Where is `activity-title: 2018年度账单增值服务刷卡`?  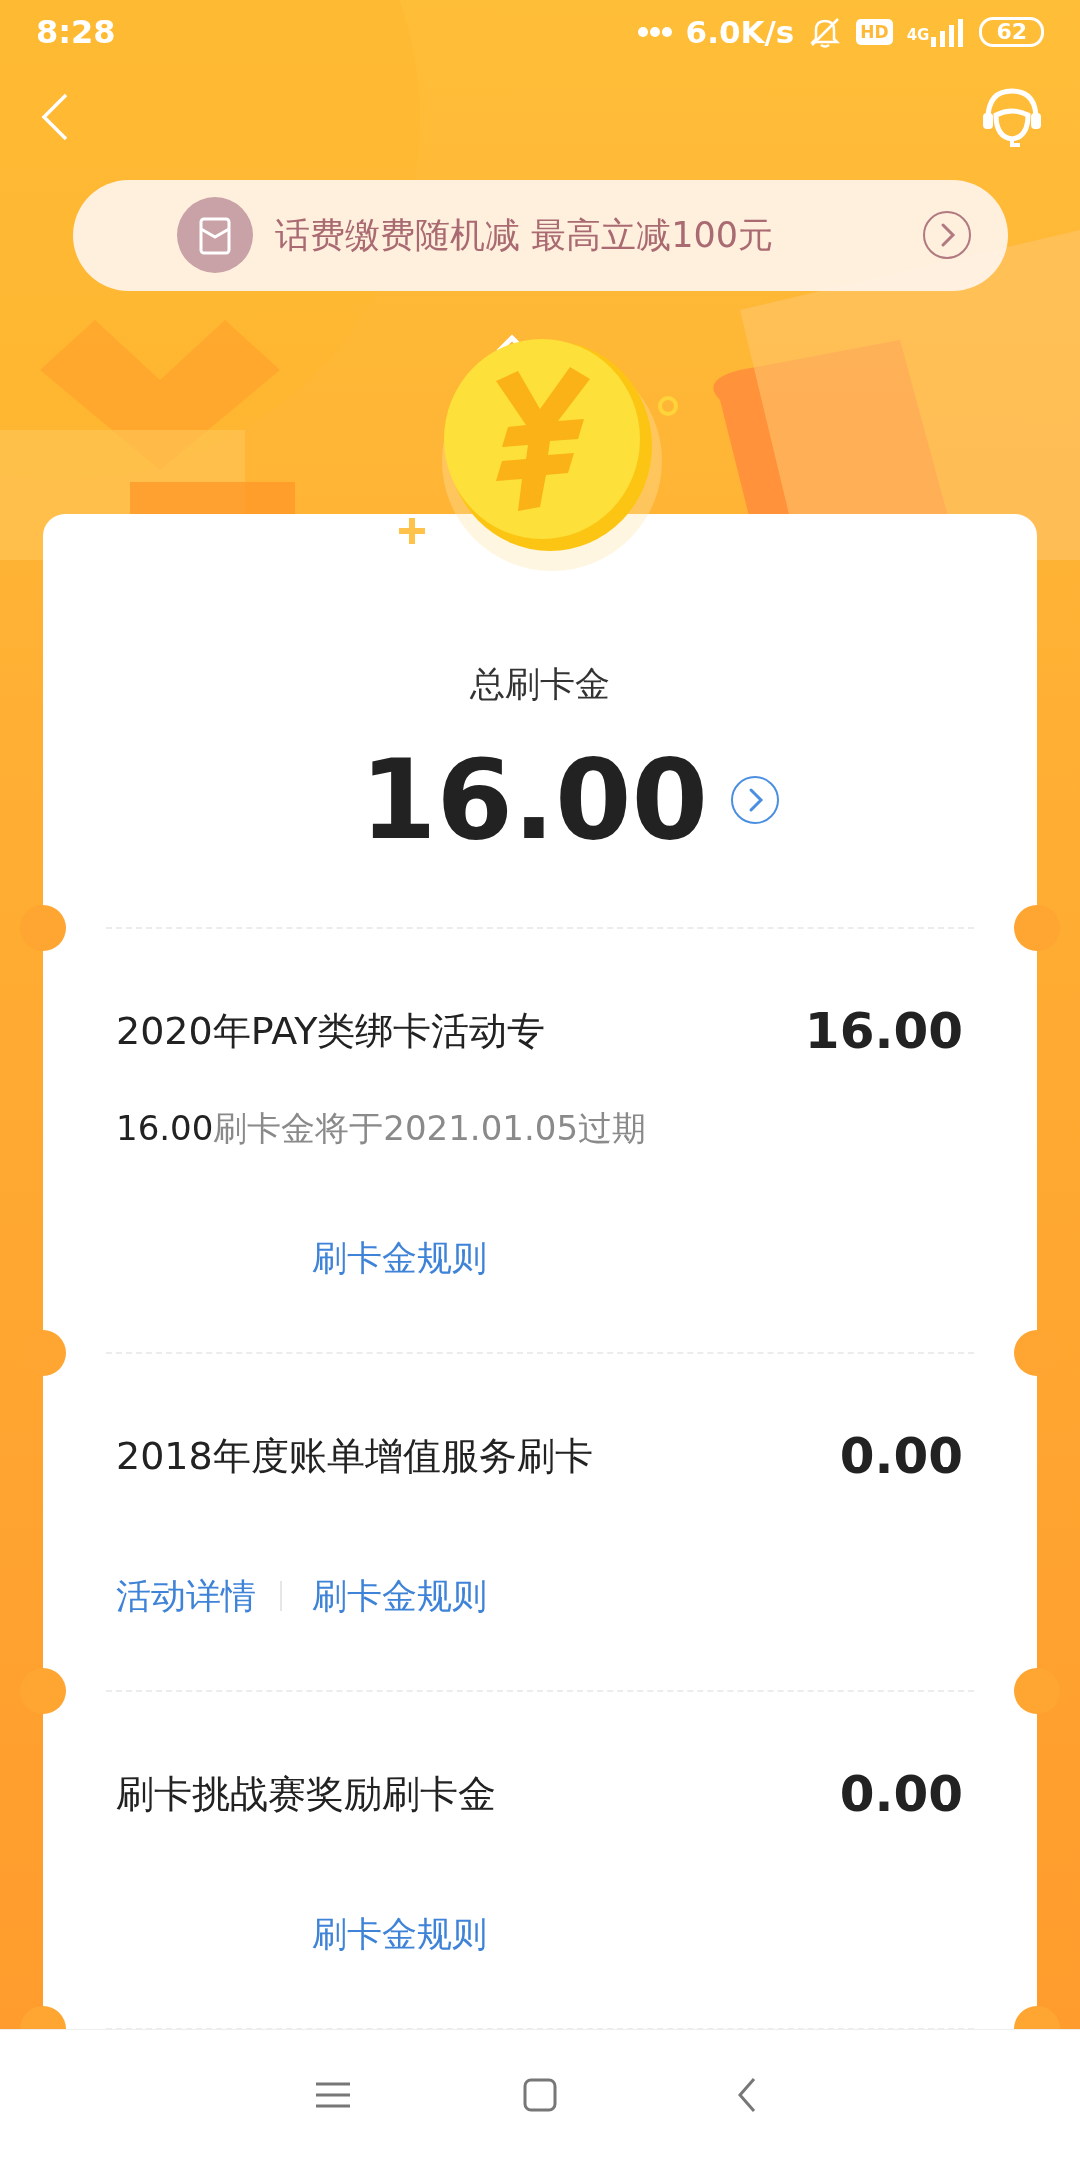 activity-title: 2018年度账单增值服务刷卡 is located at coordinates (354, 1456).